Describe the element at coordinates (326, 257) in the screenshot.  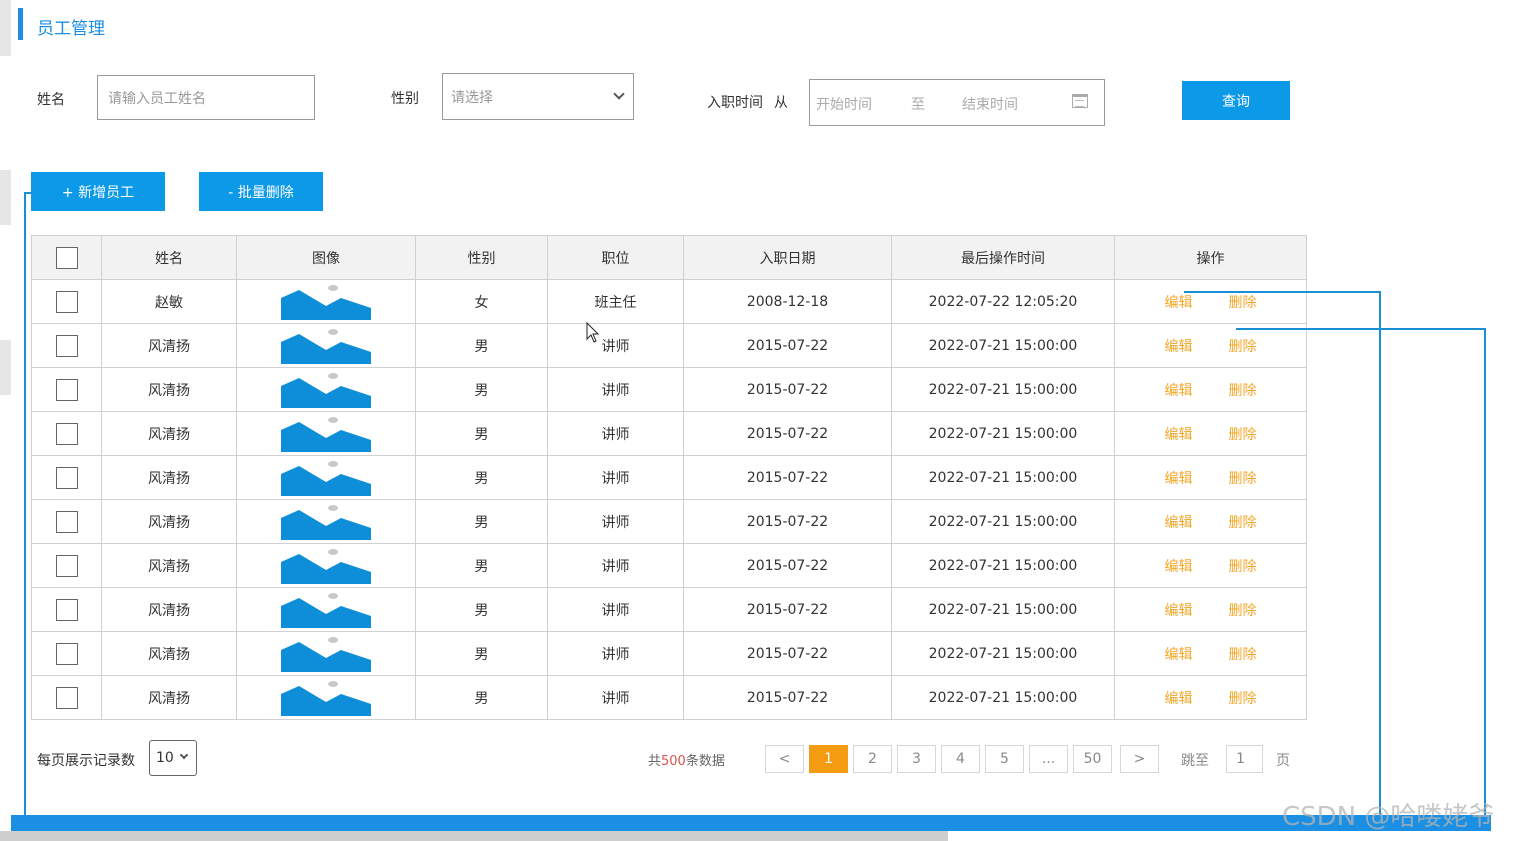
I see `col-header-image: 图像` at that location.